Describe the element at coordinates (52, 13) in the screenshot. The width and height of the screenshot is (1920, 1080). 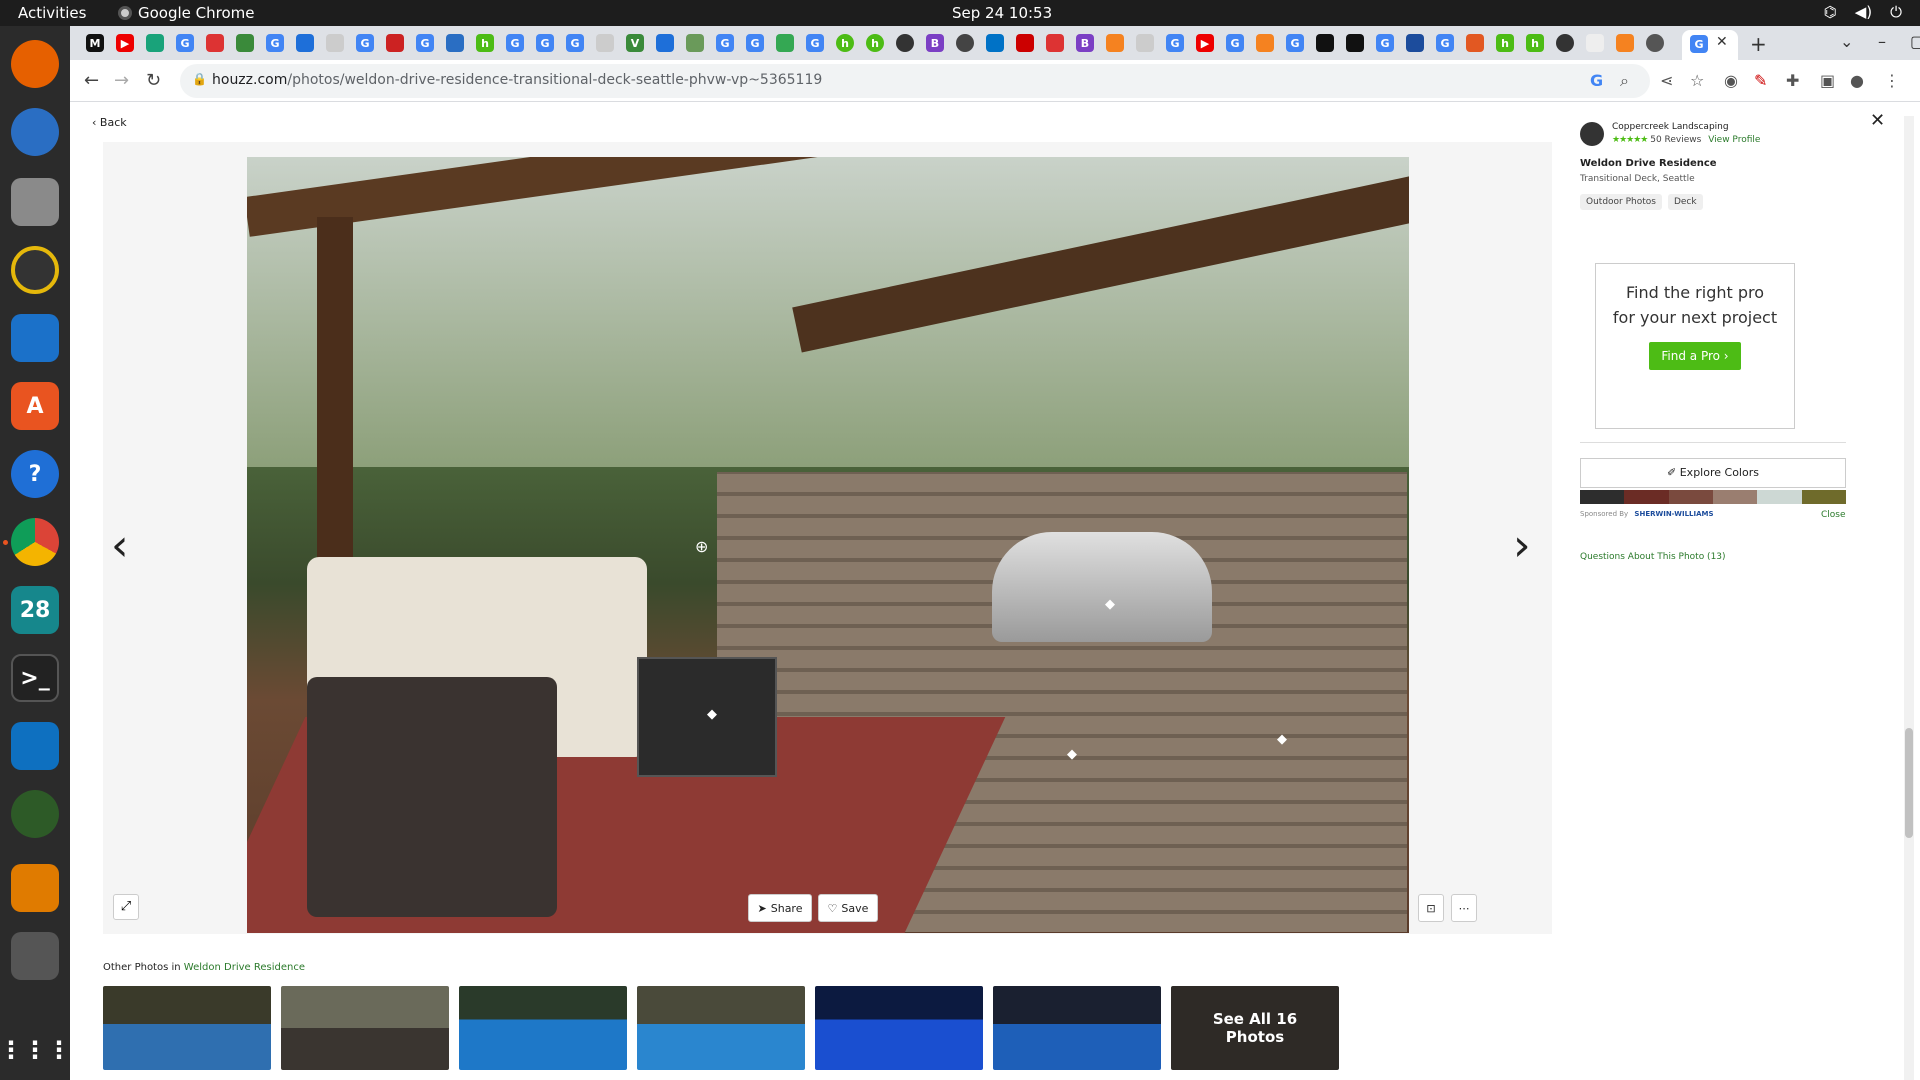
I see `activities-button: Activities` at that location.